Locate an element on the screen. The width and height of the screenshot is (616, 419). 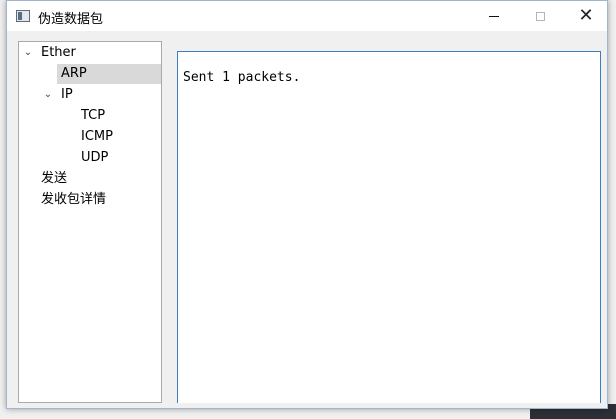
tree-item-label: 发送 is located at coordinates (54, 178).